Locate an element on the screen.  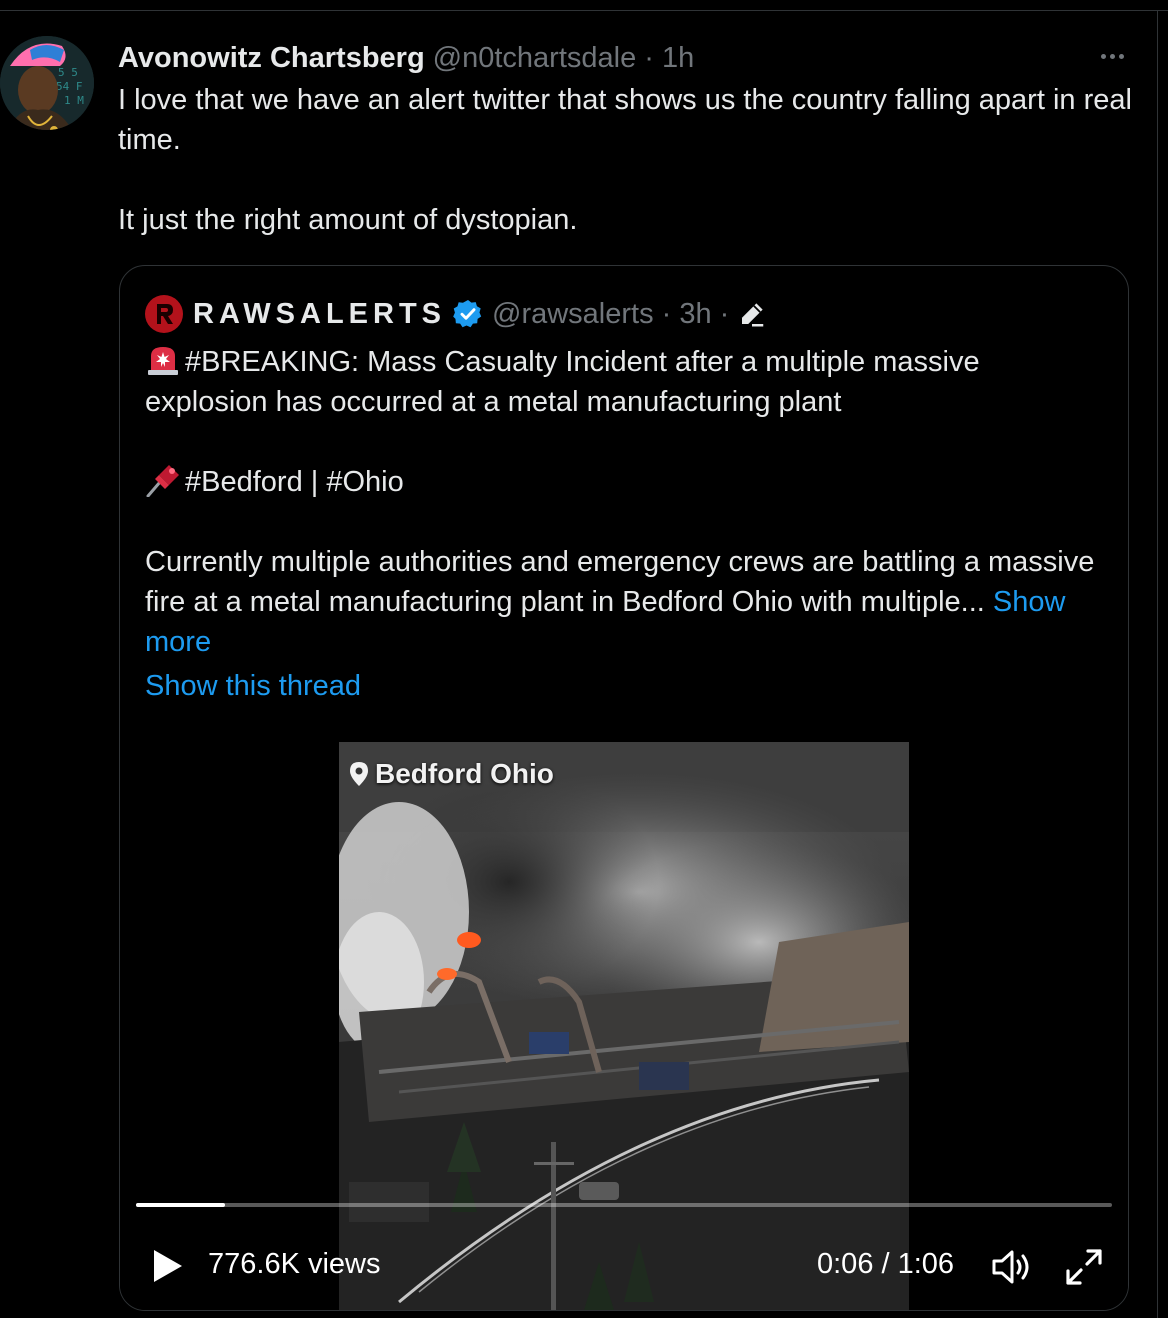
pin-icon is located at coordinates (162, 481).